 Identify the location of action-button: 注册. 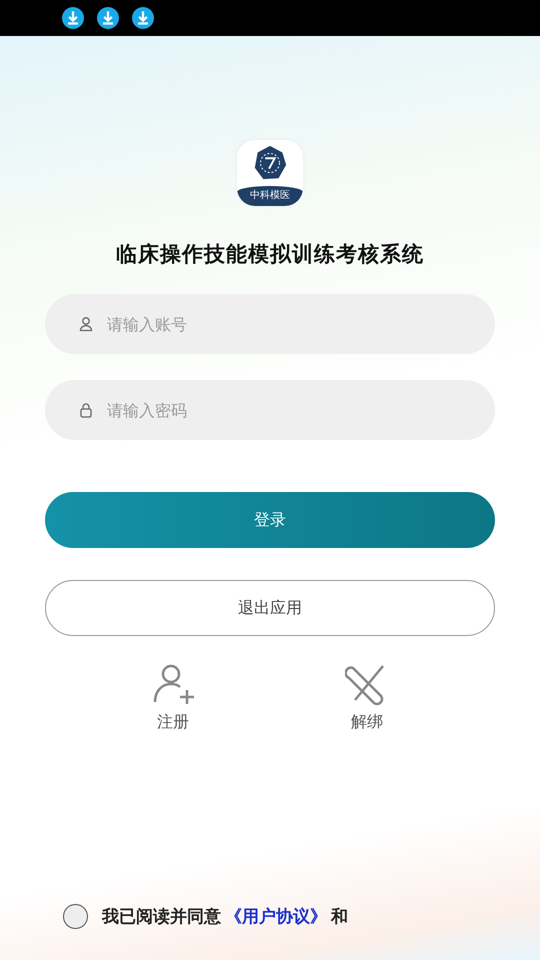
(173, 697).